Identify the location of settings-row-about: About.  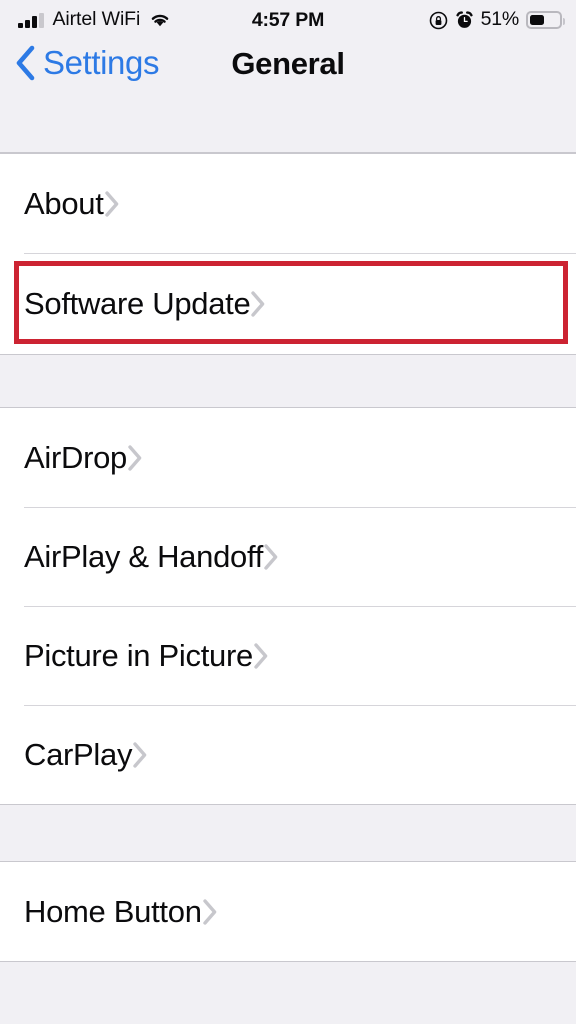
(288, 203).